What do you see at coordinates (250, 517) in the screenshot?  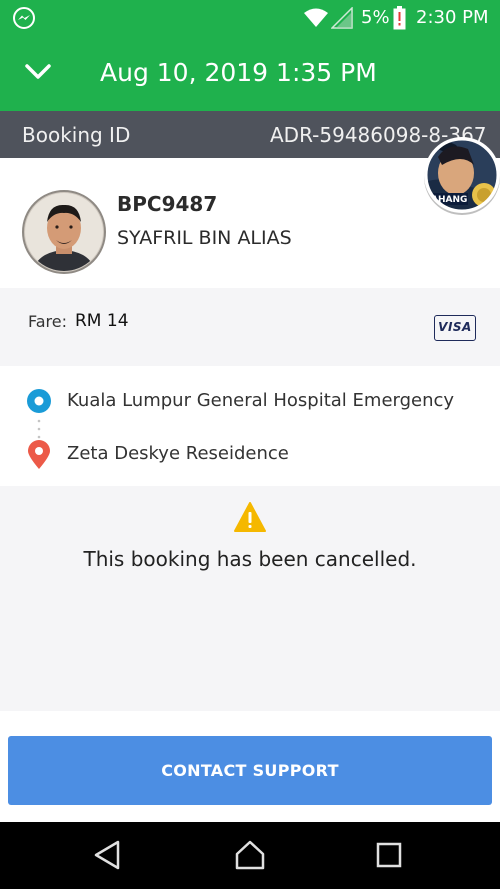 I see `warning-icon` at bounding box center [250, 517].